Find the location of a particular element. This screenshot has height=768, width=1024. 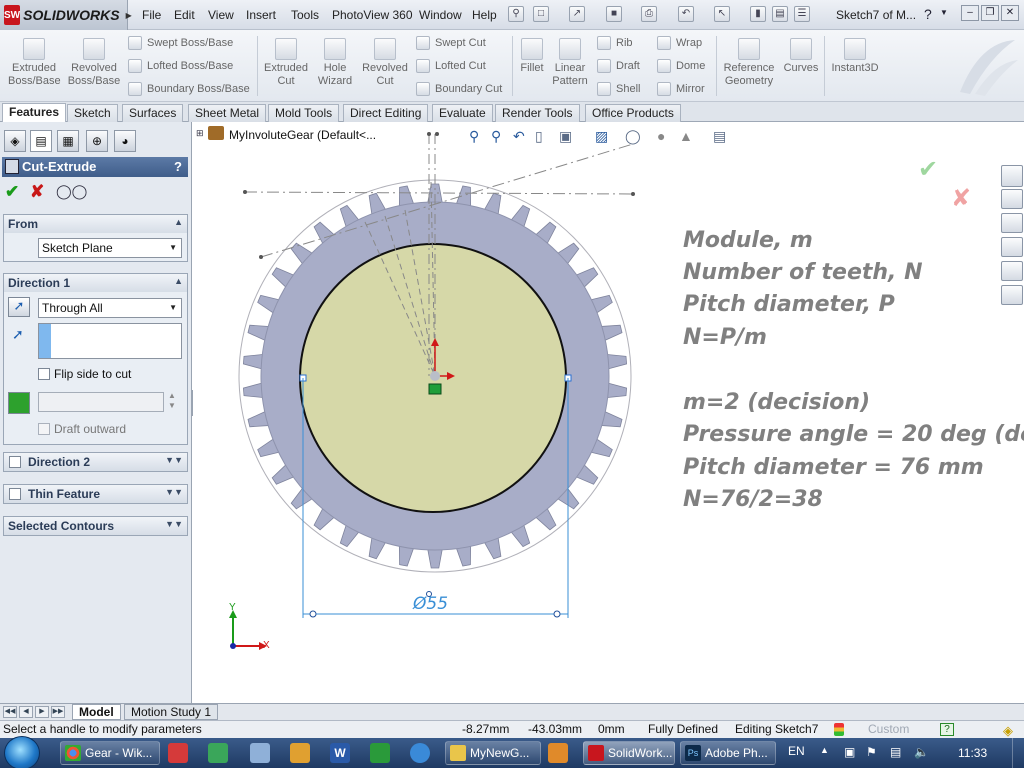

reference-geometry-button: Reference Geometry is located at coordinates (749, 63).